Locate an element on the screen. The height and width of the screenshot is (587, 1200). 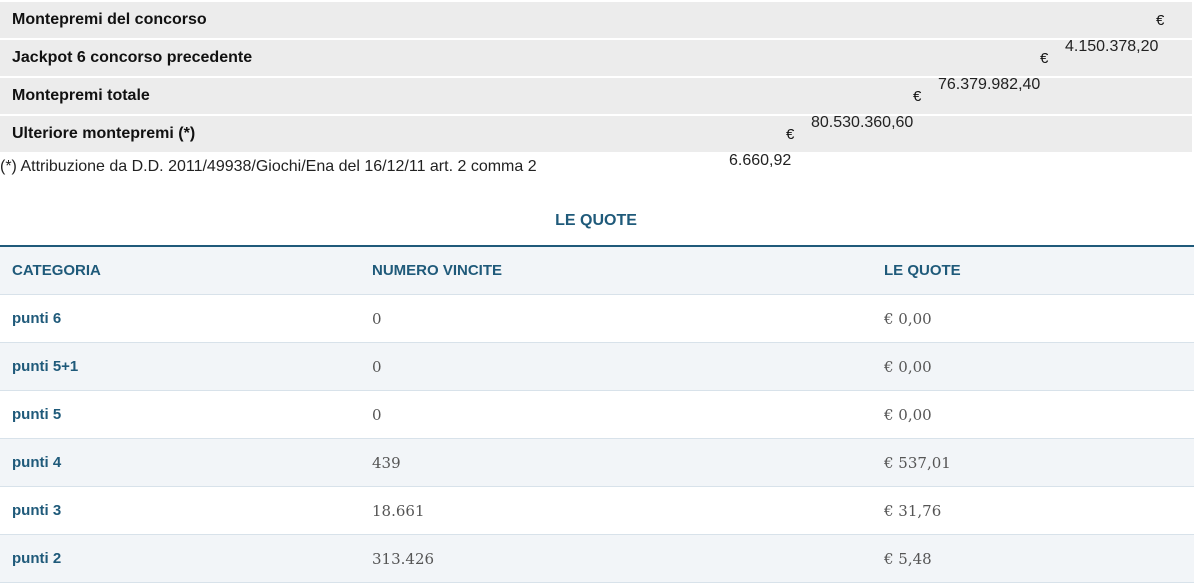
categoria-cell: punti 6 is located at coordinates (180, 318).